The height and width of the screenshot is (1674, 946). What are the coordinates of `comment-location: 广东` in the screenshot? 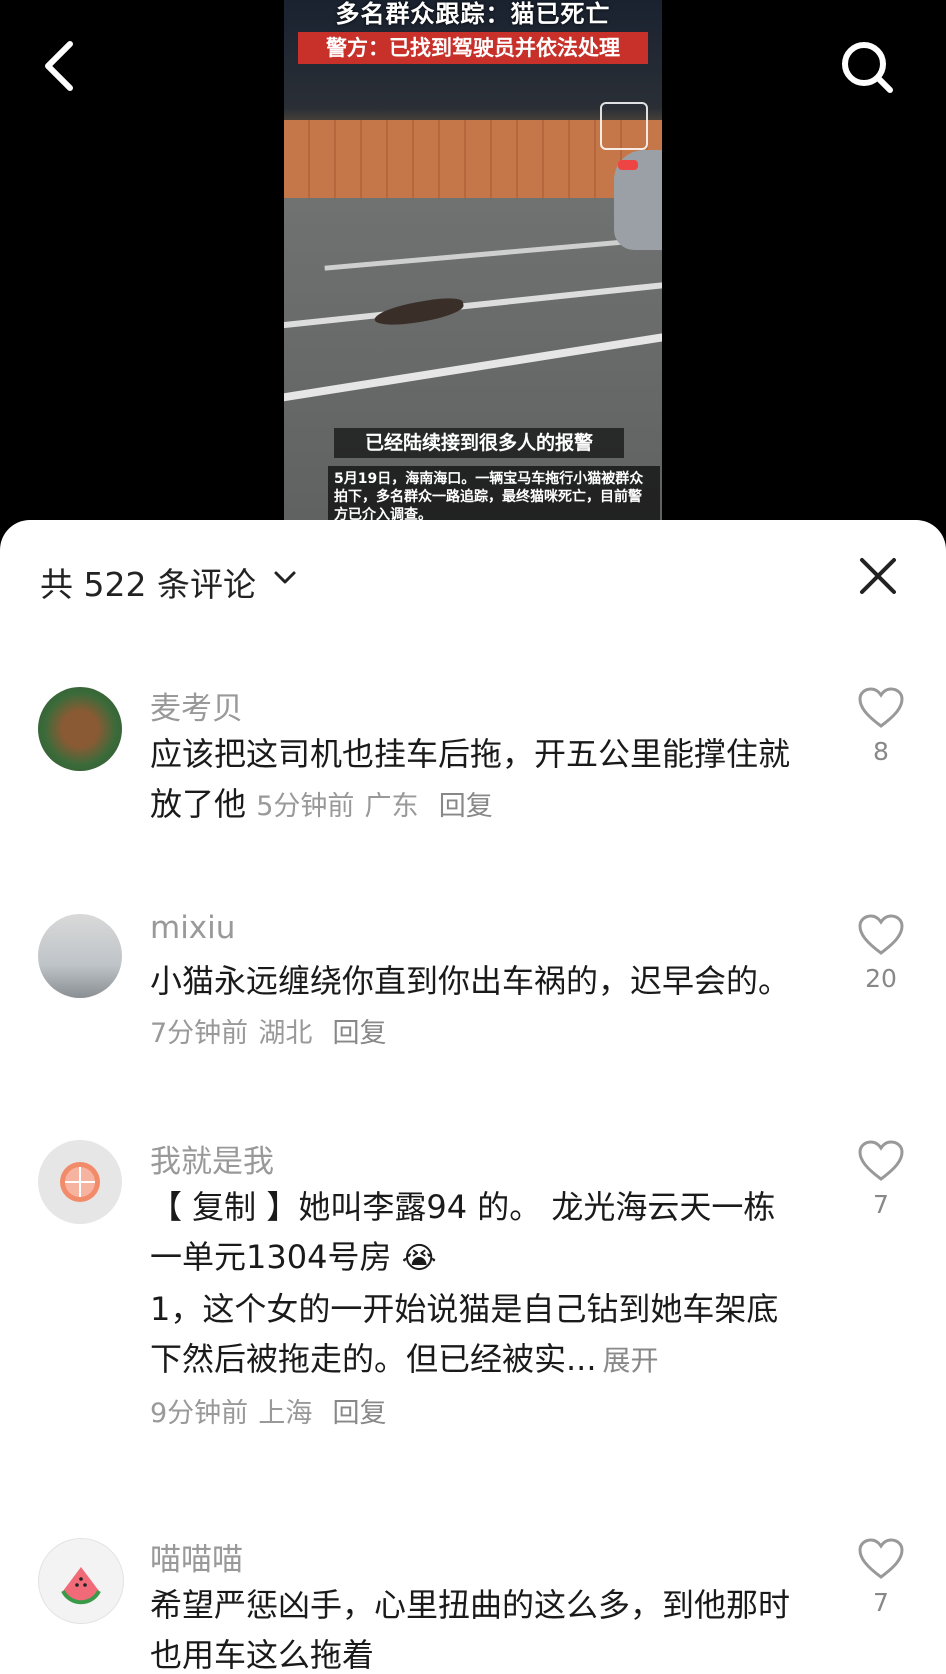 It's located at (391, 806).